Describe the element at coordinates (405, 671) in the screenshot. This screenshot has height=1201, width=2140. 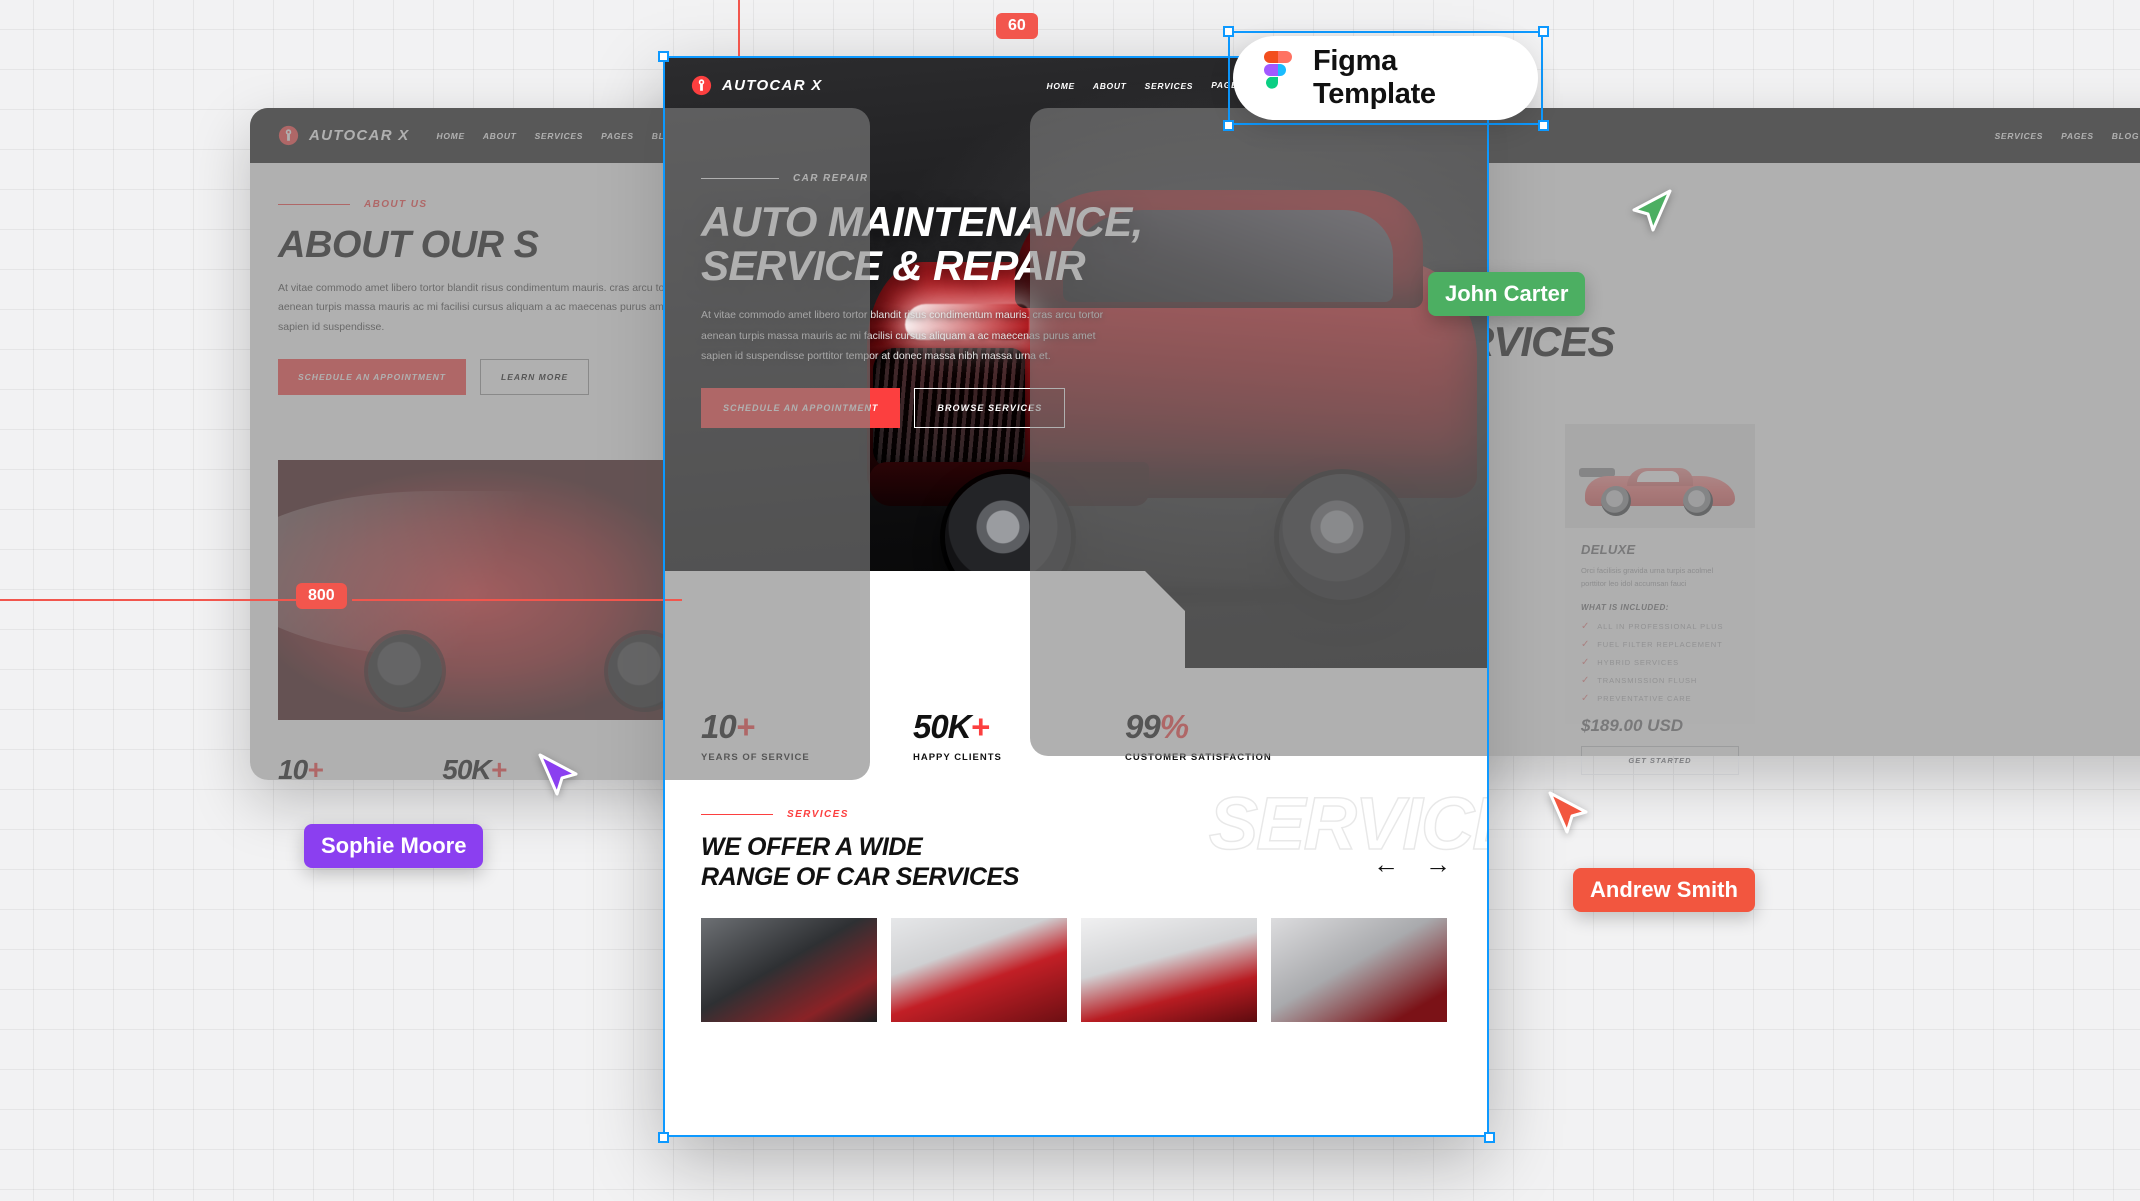
I see `car-wheel-front` at that location.